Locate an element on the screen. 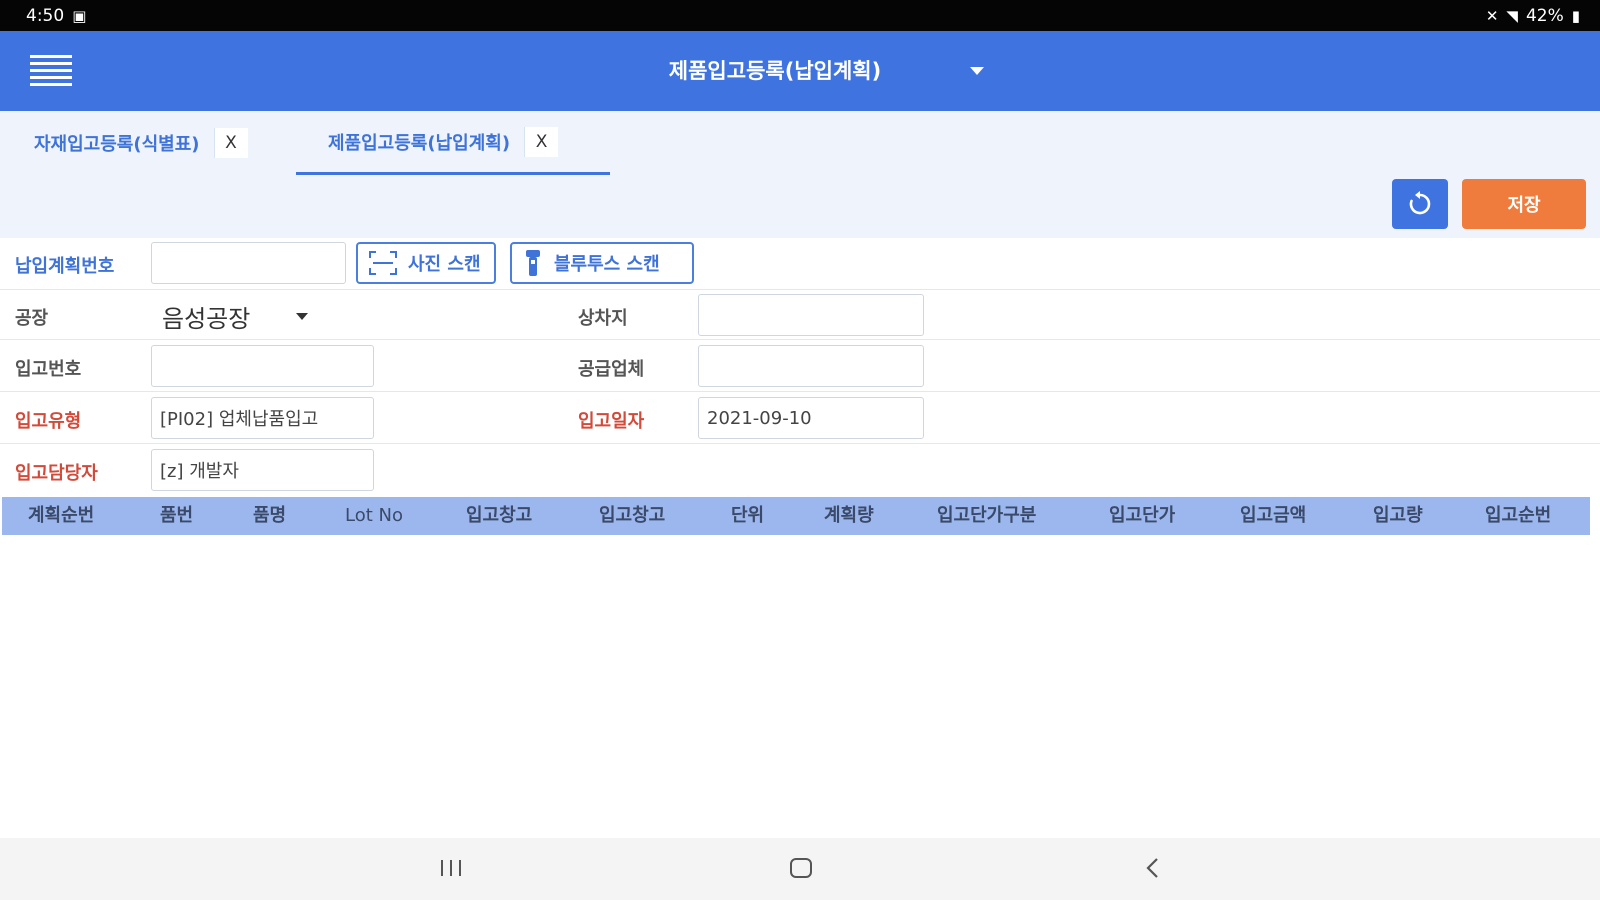 This screenshot has width=1600, height=900. mute-icon: ✕ is located at coordinates (1492, 15).